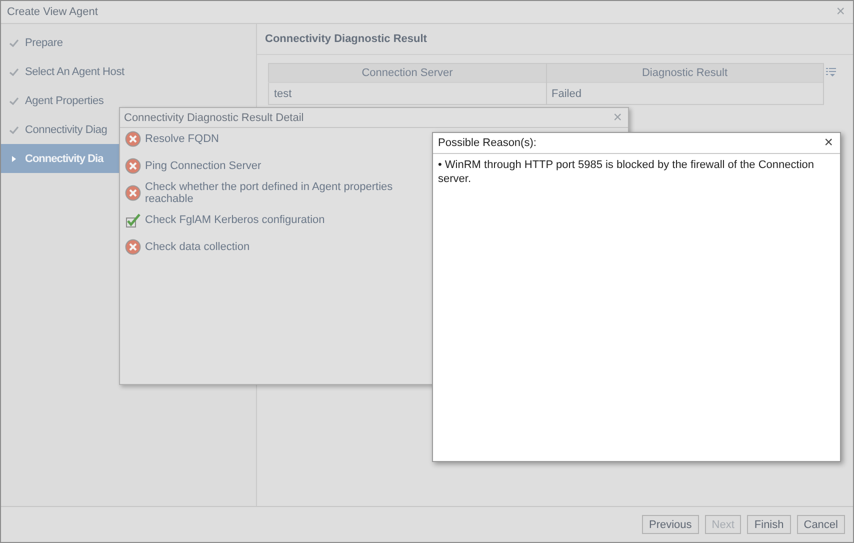 This screenshot has height=543, width=854. I want to click on table-cell: test, so click(407, 93).